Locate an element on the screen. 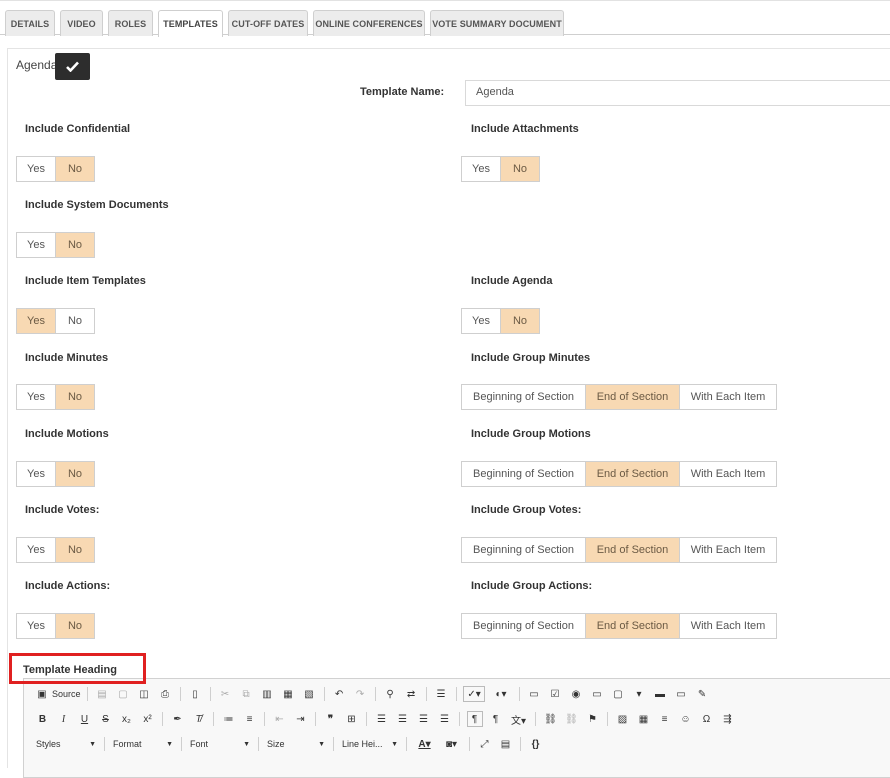 This screenshot has width=890, height=778. special-char-icon: Ω is located at coordinates (707, 719).